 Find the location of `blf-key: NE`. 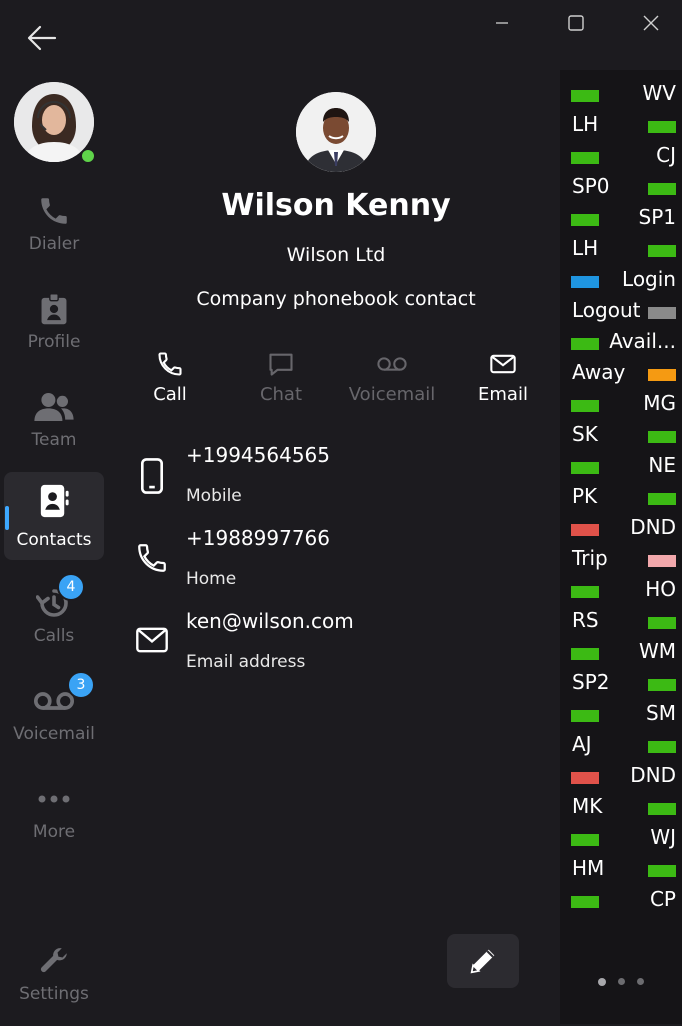

blf-key: NE is located at coordinates (621, 467).